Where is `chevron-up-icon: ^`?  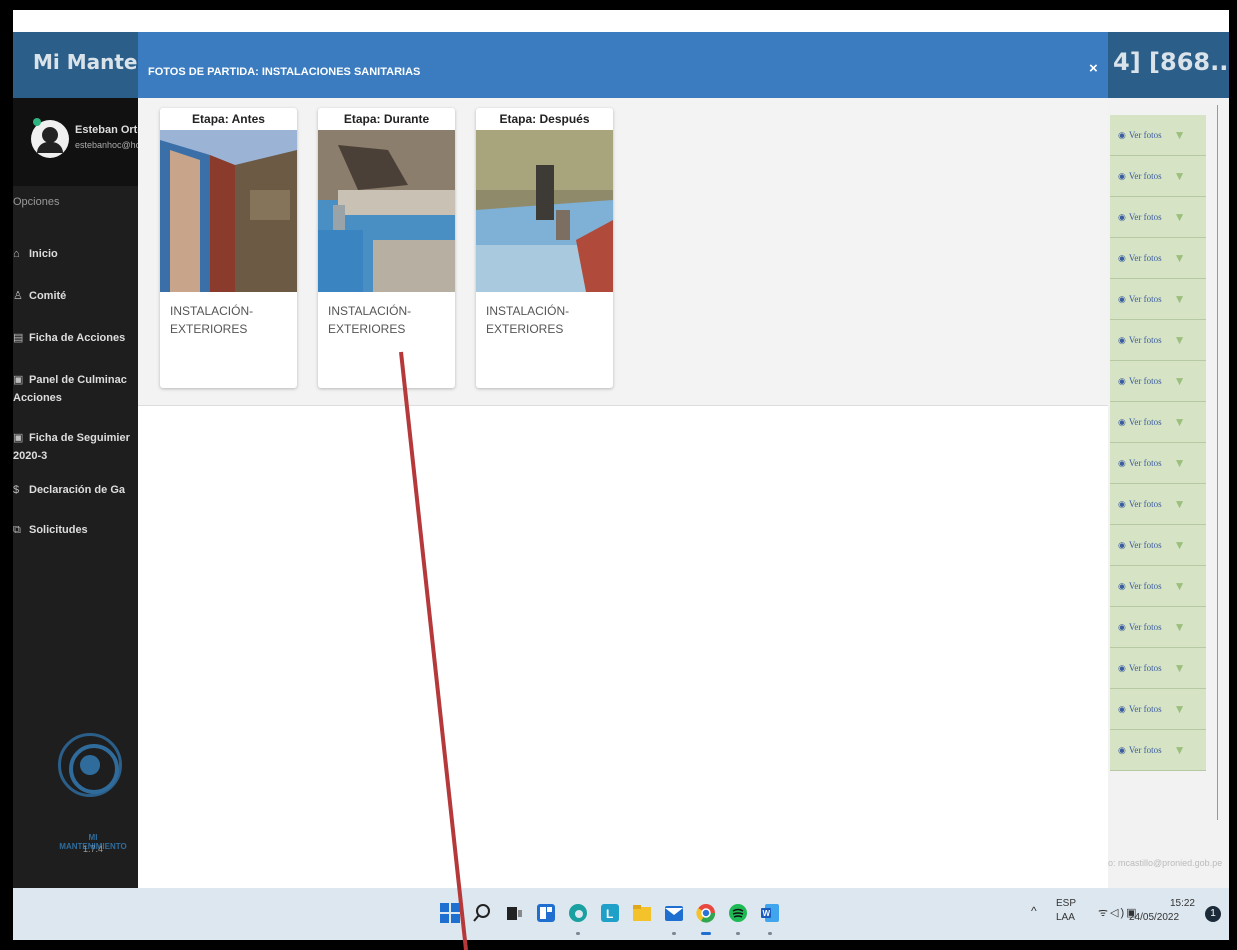 chevron-up-icon: ^ is located at coordinates (1034, 911).